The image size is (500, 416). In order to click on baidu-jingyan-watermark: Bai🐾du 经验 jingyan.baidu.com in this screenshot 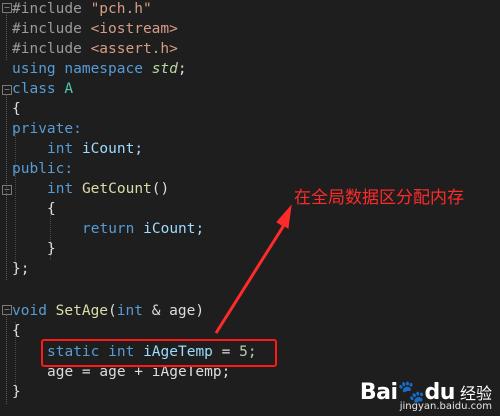, I will do `click(426, 396)`.